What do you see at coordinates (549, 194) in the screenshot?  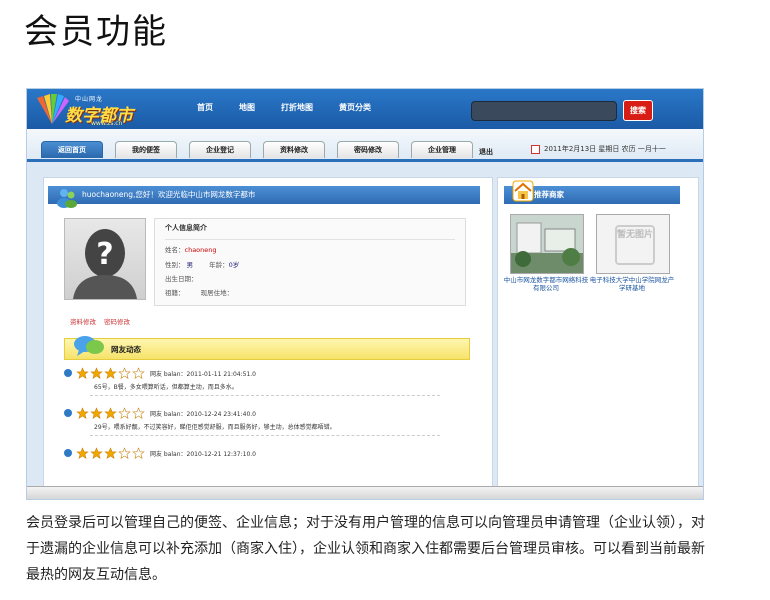 I see `recommend-title: 推荐商家` at bounding box center [549, 194].